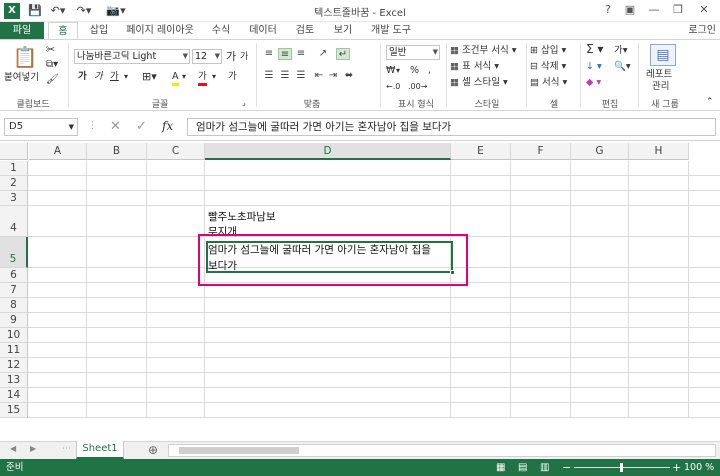 The image size is (720, 476). What do you see at coordinates (52, 79) in the screenshot?
I see `format-painter-icon: 🖌` at bounding box center [52, 79].